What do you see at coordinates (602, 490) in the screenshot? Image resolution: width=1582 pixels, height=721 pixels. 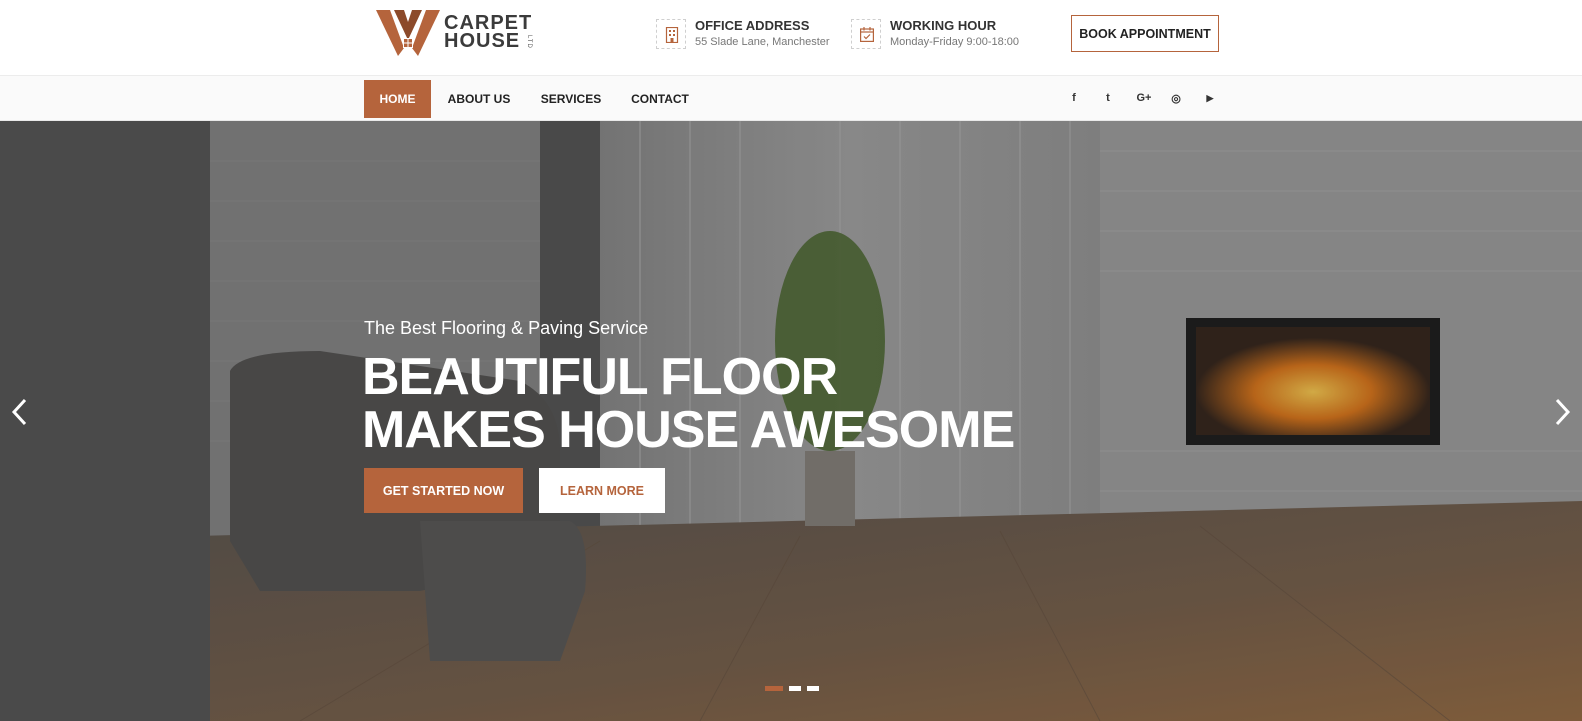 I see `learn-more-button: LEARN MORE` at bounding box center [602, 490].